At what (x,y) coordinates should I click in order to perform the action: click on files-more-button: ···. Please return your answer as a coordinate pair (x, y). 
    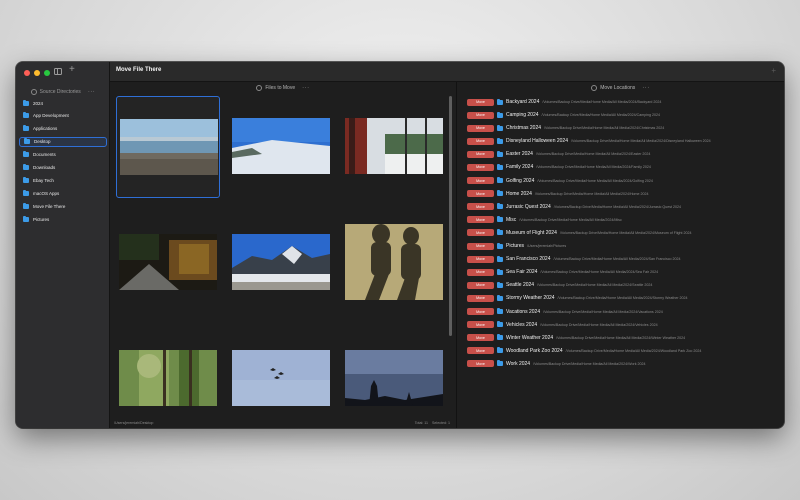
    Looking at the image, I should click on (306, 88).